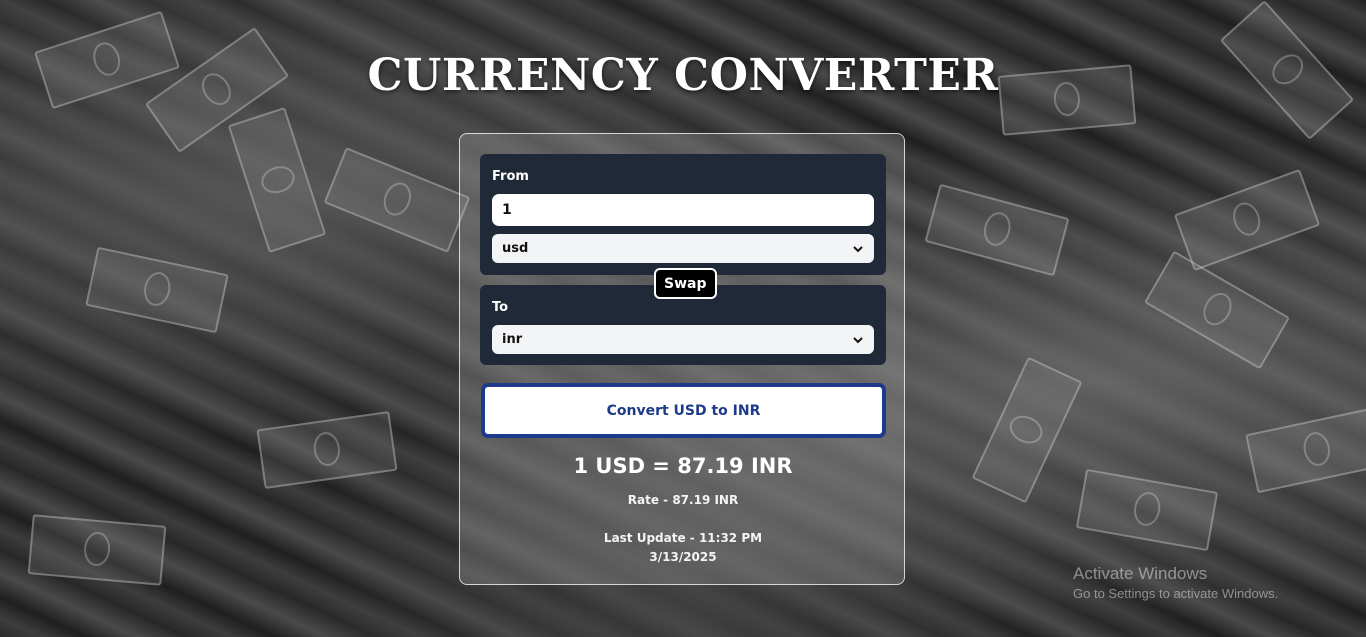  Describe the element at coordinates (683, 248) in the screenshot. I see `from-currency-select: usd` at that location.